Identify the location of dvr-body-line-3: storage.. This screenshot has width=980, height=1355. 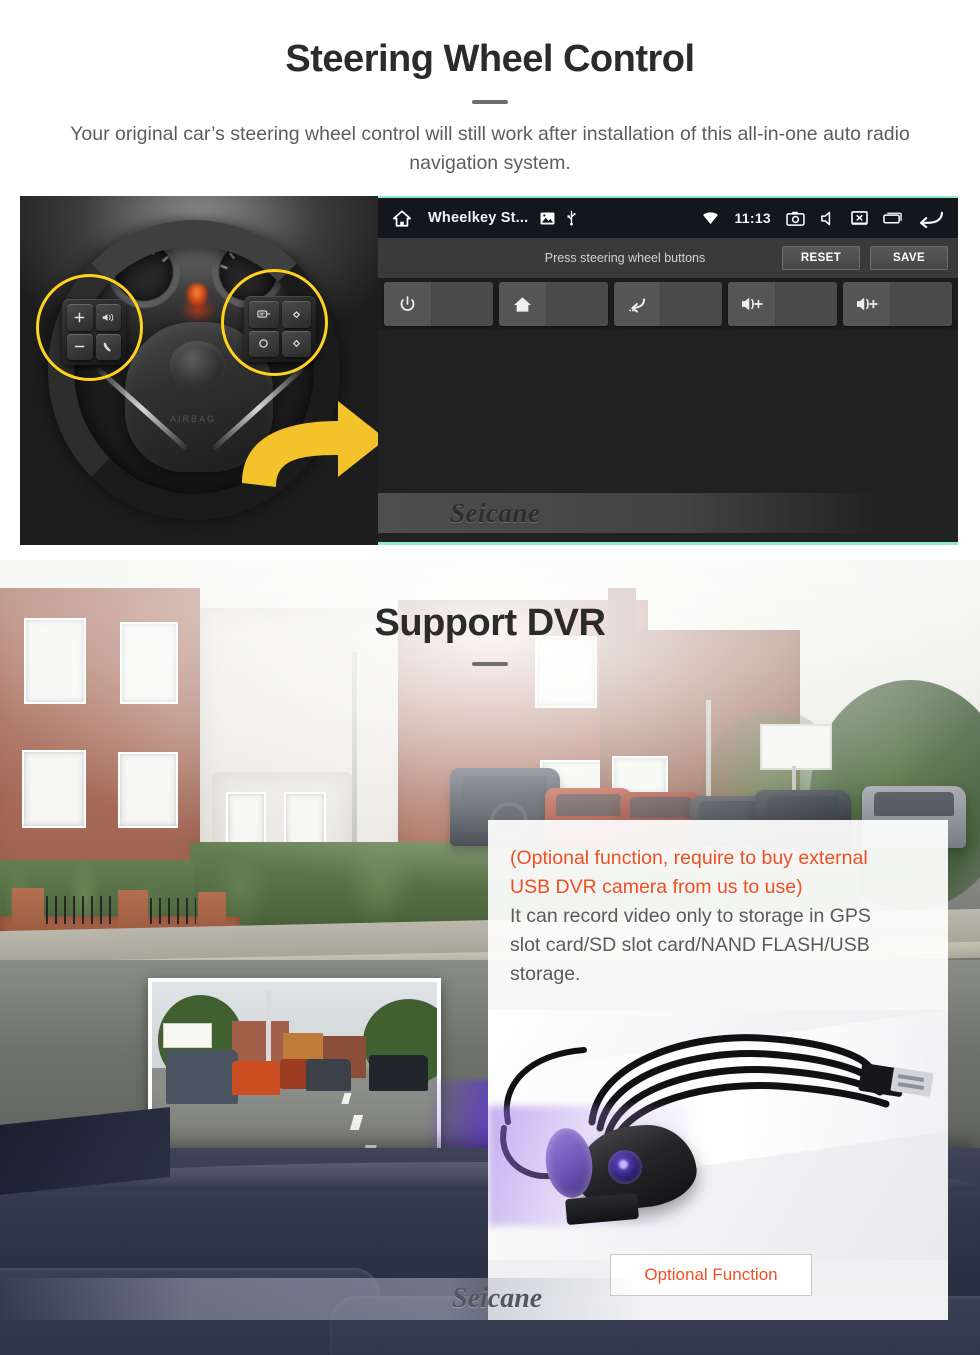
(545, 974).